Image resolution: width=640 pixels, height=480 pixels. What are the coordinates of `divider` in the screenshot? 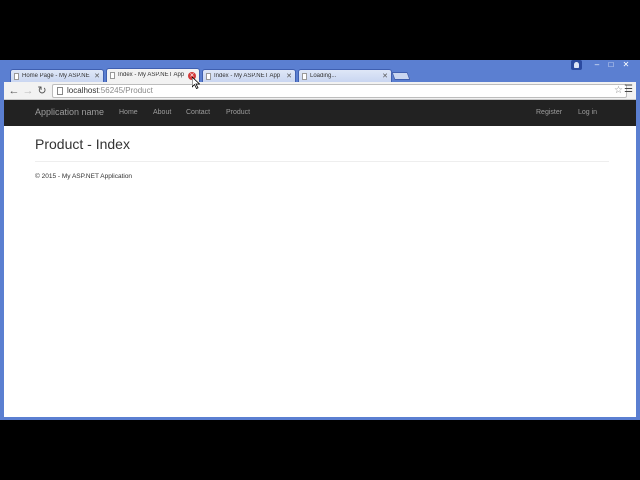 It's located at (322, 161).